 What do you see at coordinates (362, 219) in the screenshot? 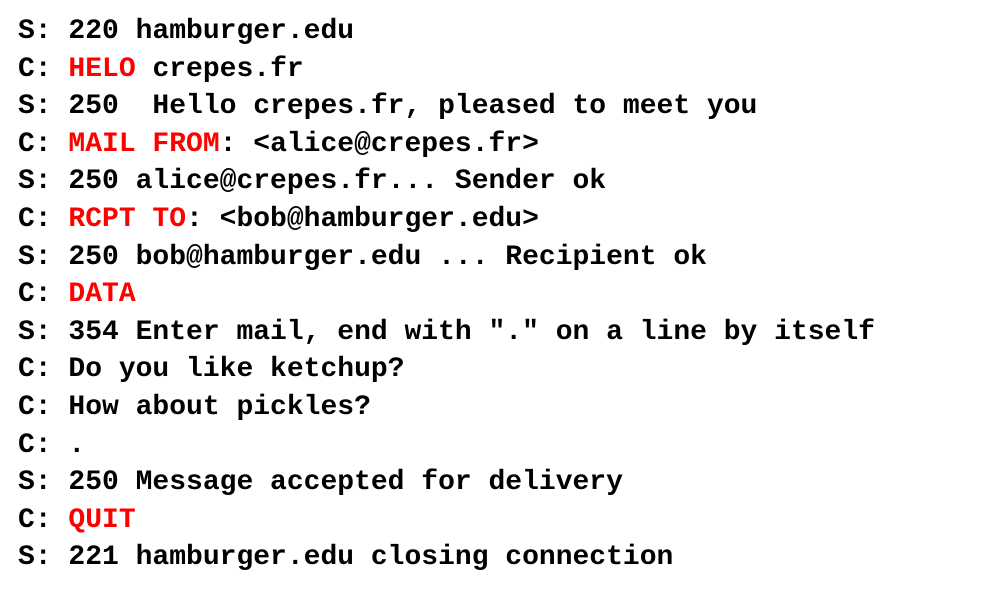
I see `line-text: : <bob@hamburger.edu>` at bounding box center [362, 219].